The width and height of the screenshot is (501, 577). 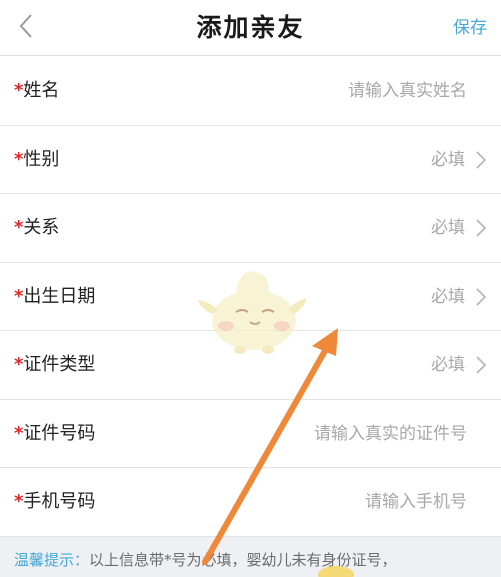 I want to click on top-bar: 添加亲友 保存, so click(x=250, y=28).